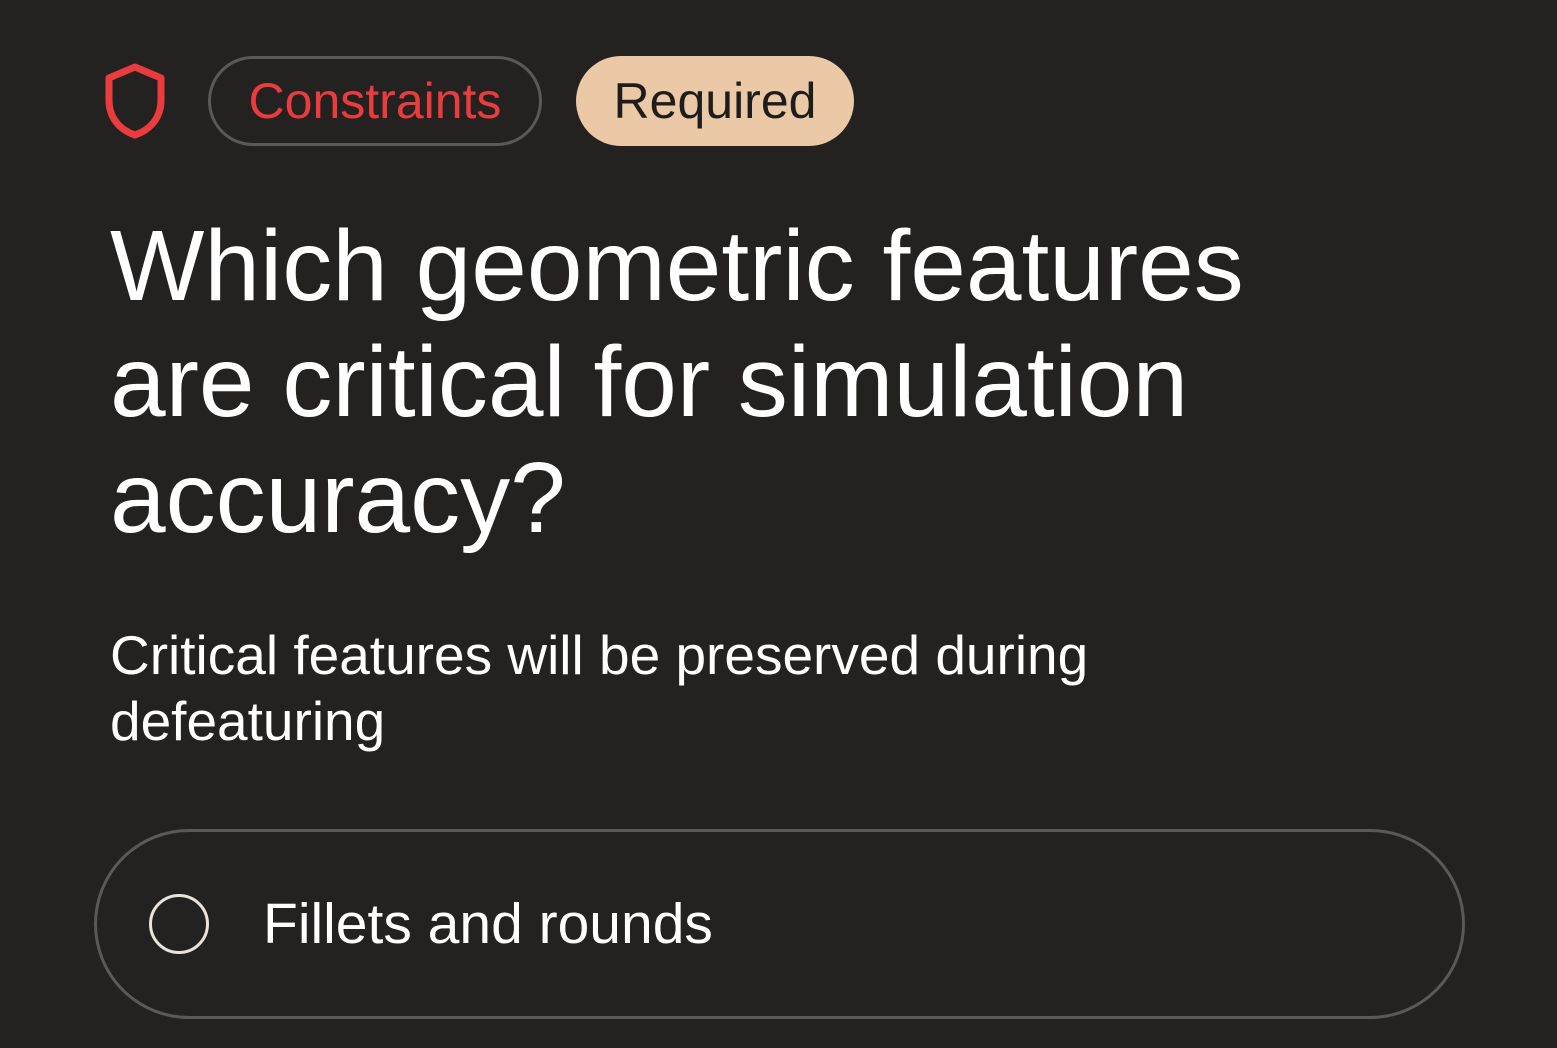  Describe the element at coordinates (488, 923) in the screenshot. I see `option-label: Fillets and rounds` at that location.